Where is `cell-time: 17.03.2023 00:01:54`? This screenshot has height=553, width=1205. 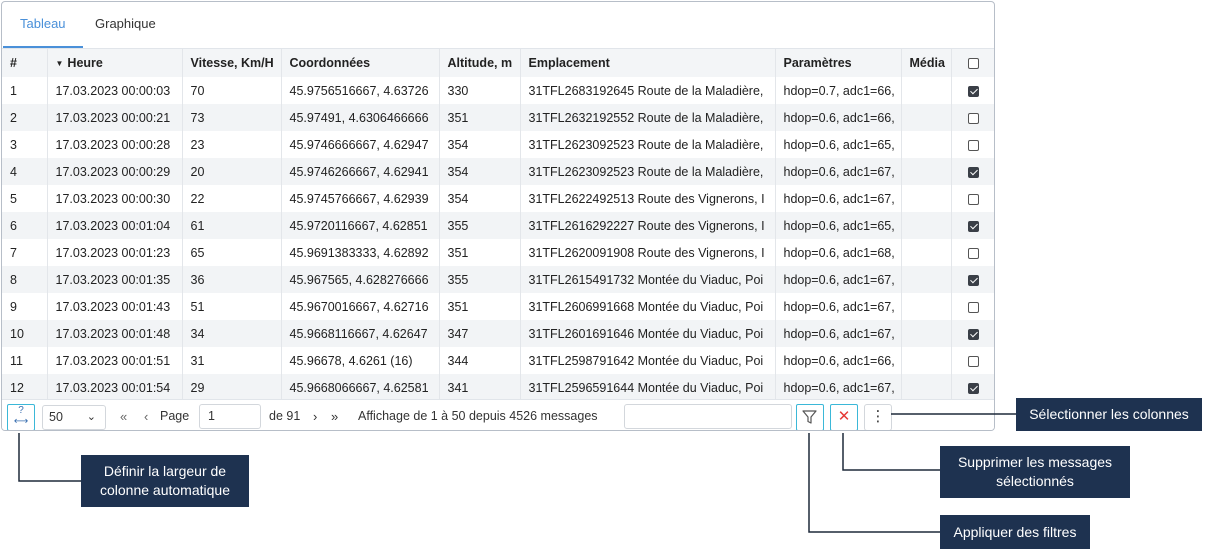 cell-time: 17.03.2023 00:01:54 is located at coordinates (115, 387).